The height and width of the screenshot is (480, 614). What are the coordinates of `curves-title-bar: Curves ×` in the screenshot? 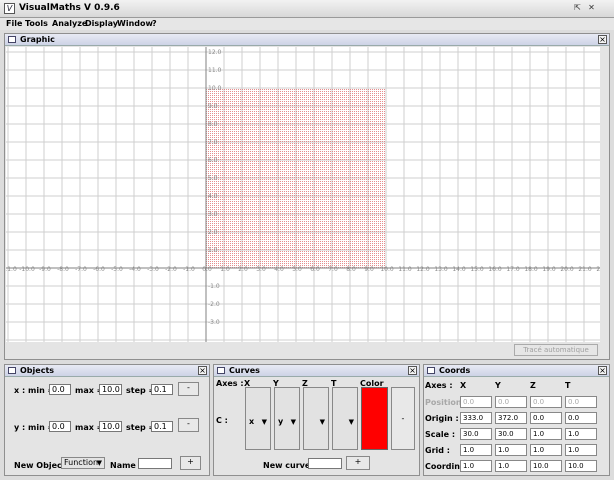 It's located at (316, 371).